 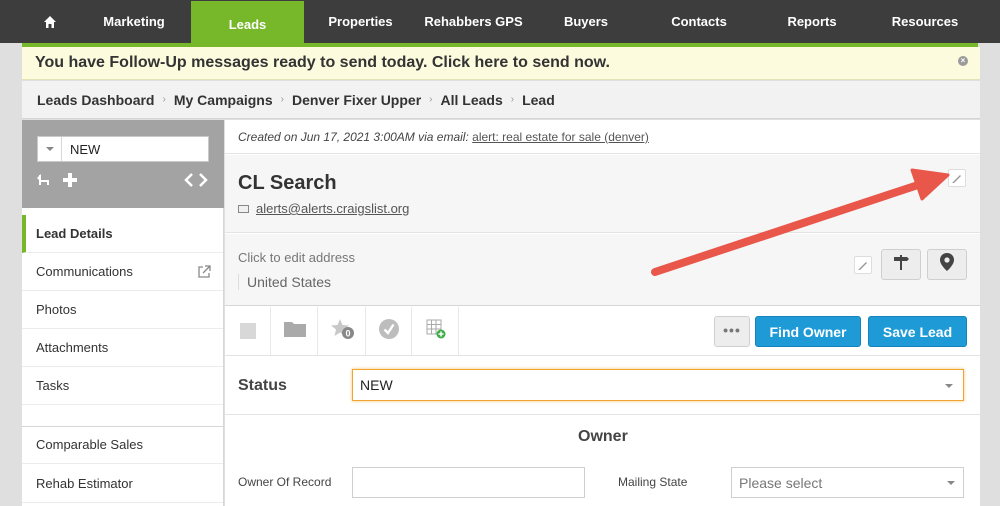 What do you see at coordinates (699, 21) in the screenshot?
I see `nav-contacts: Contacts` at bounding box center [699, 21].